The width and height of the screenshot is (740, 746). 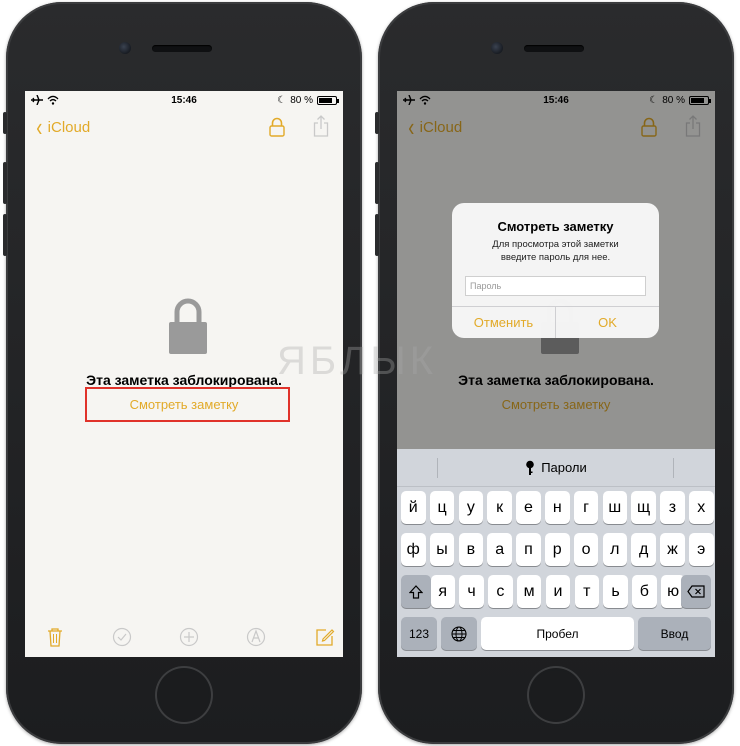 I want to click on shift-key, so click(x=416, y=591).